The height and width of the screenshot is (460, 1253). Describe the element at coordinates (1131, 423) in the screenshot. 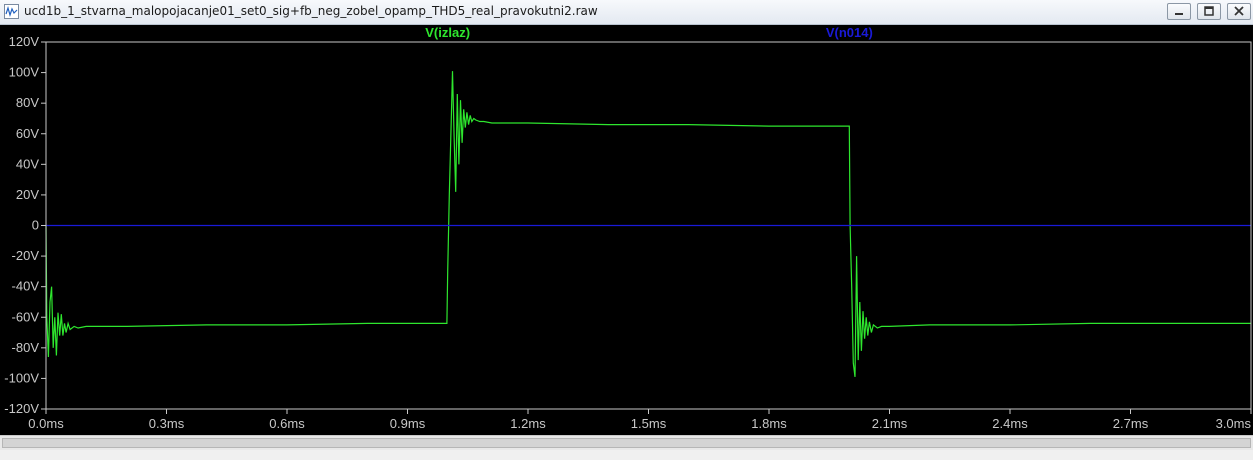

I see `x-tick-label: 2.7ms` at that location.